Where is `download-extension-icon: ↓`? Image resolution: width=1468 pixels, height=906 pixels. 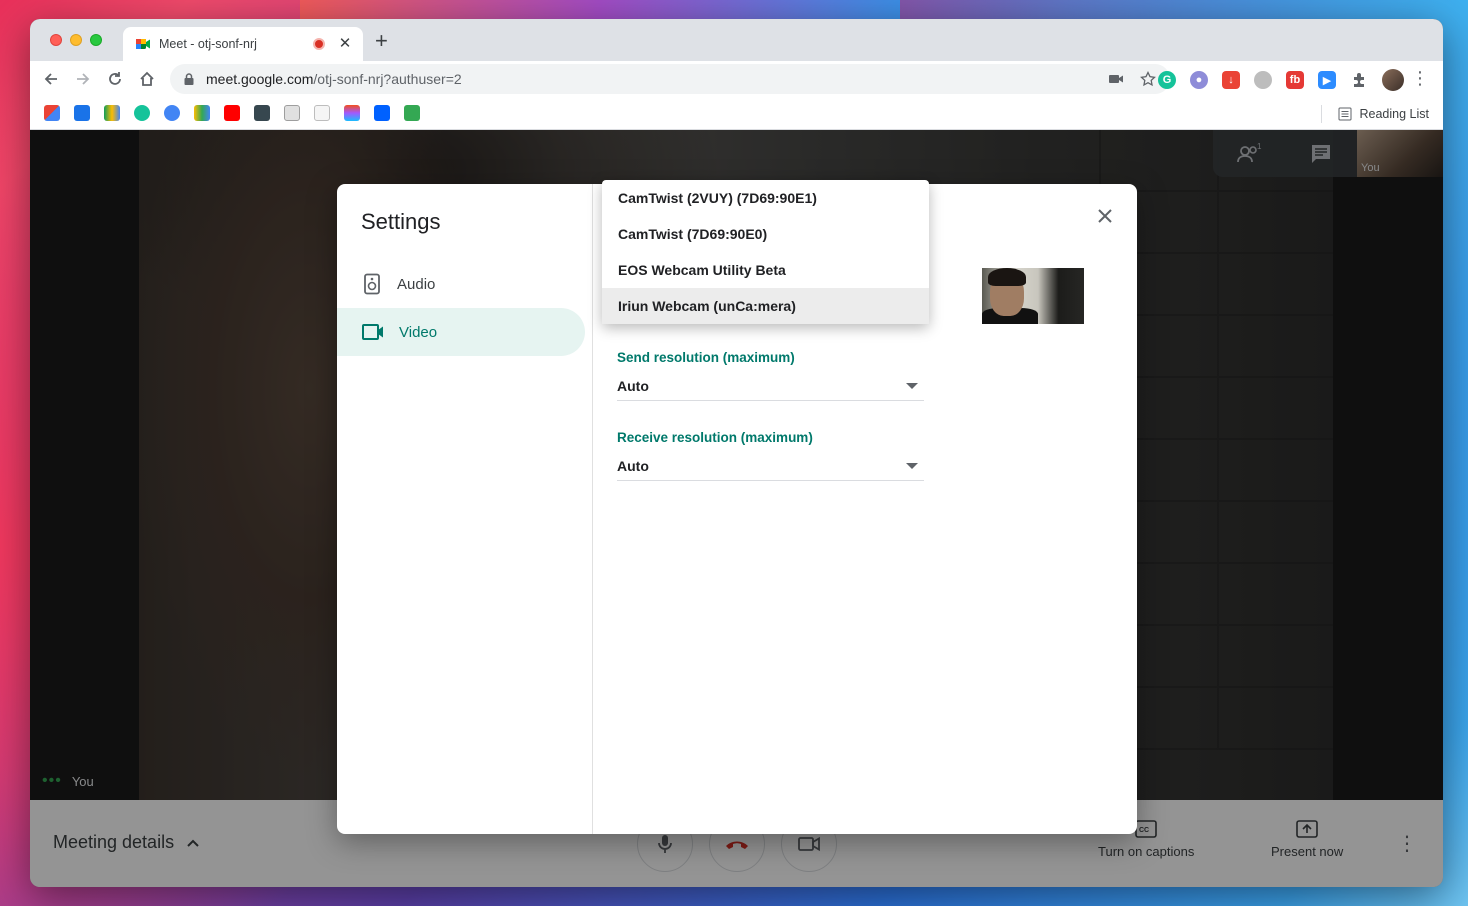
download-extension-icon: ↓ is located at coordinates (1231, 80).